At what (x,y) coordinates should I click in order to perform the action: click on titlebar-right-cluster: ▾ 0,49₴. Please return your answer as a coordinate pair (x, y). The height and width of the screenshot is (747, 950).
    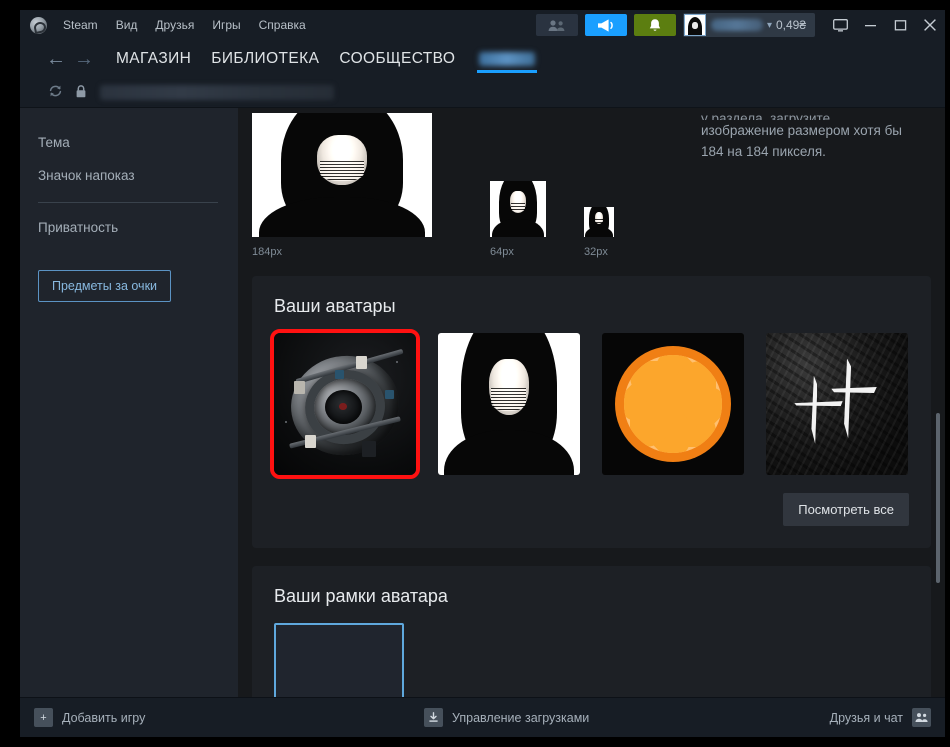
    Looking at the image, I should click on (740, 25).